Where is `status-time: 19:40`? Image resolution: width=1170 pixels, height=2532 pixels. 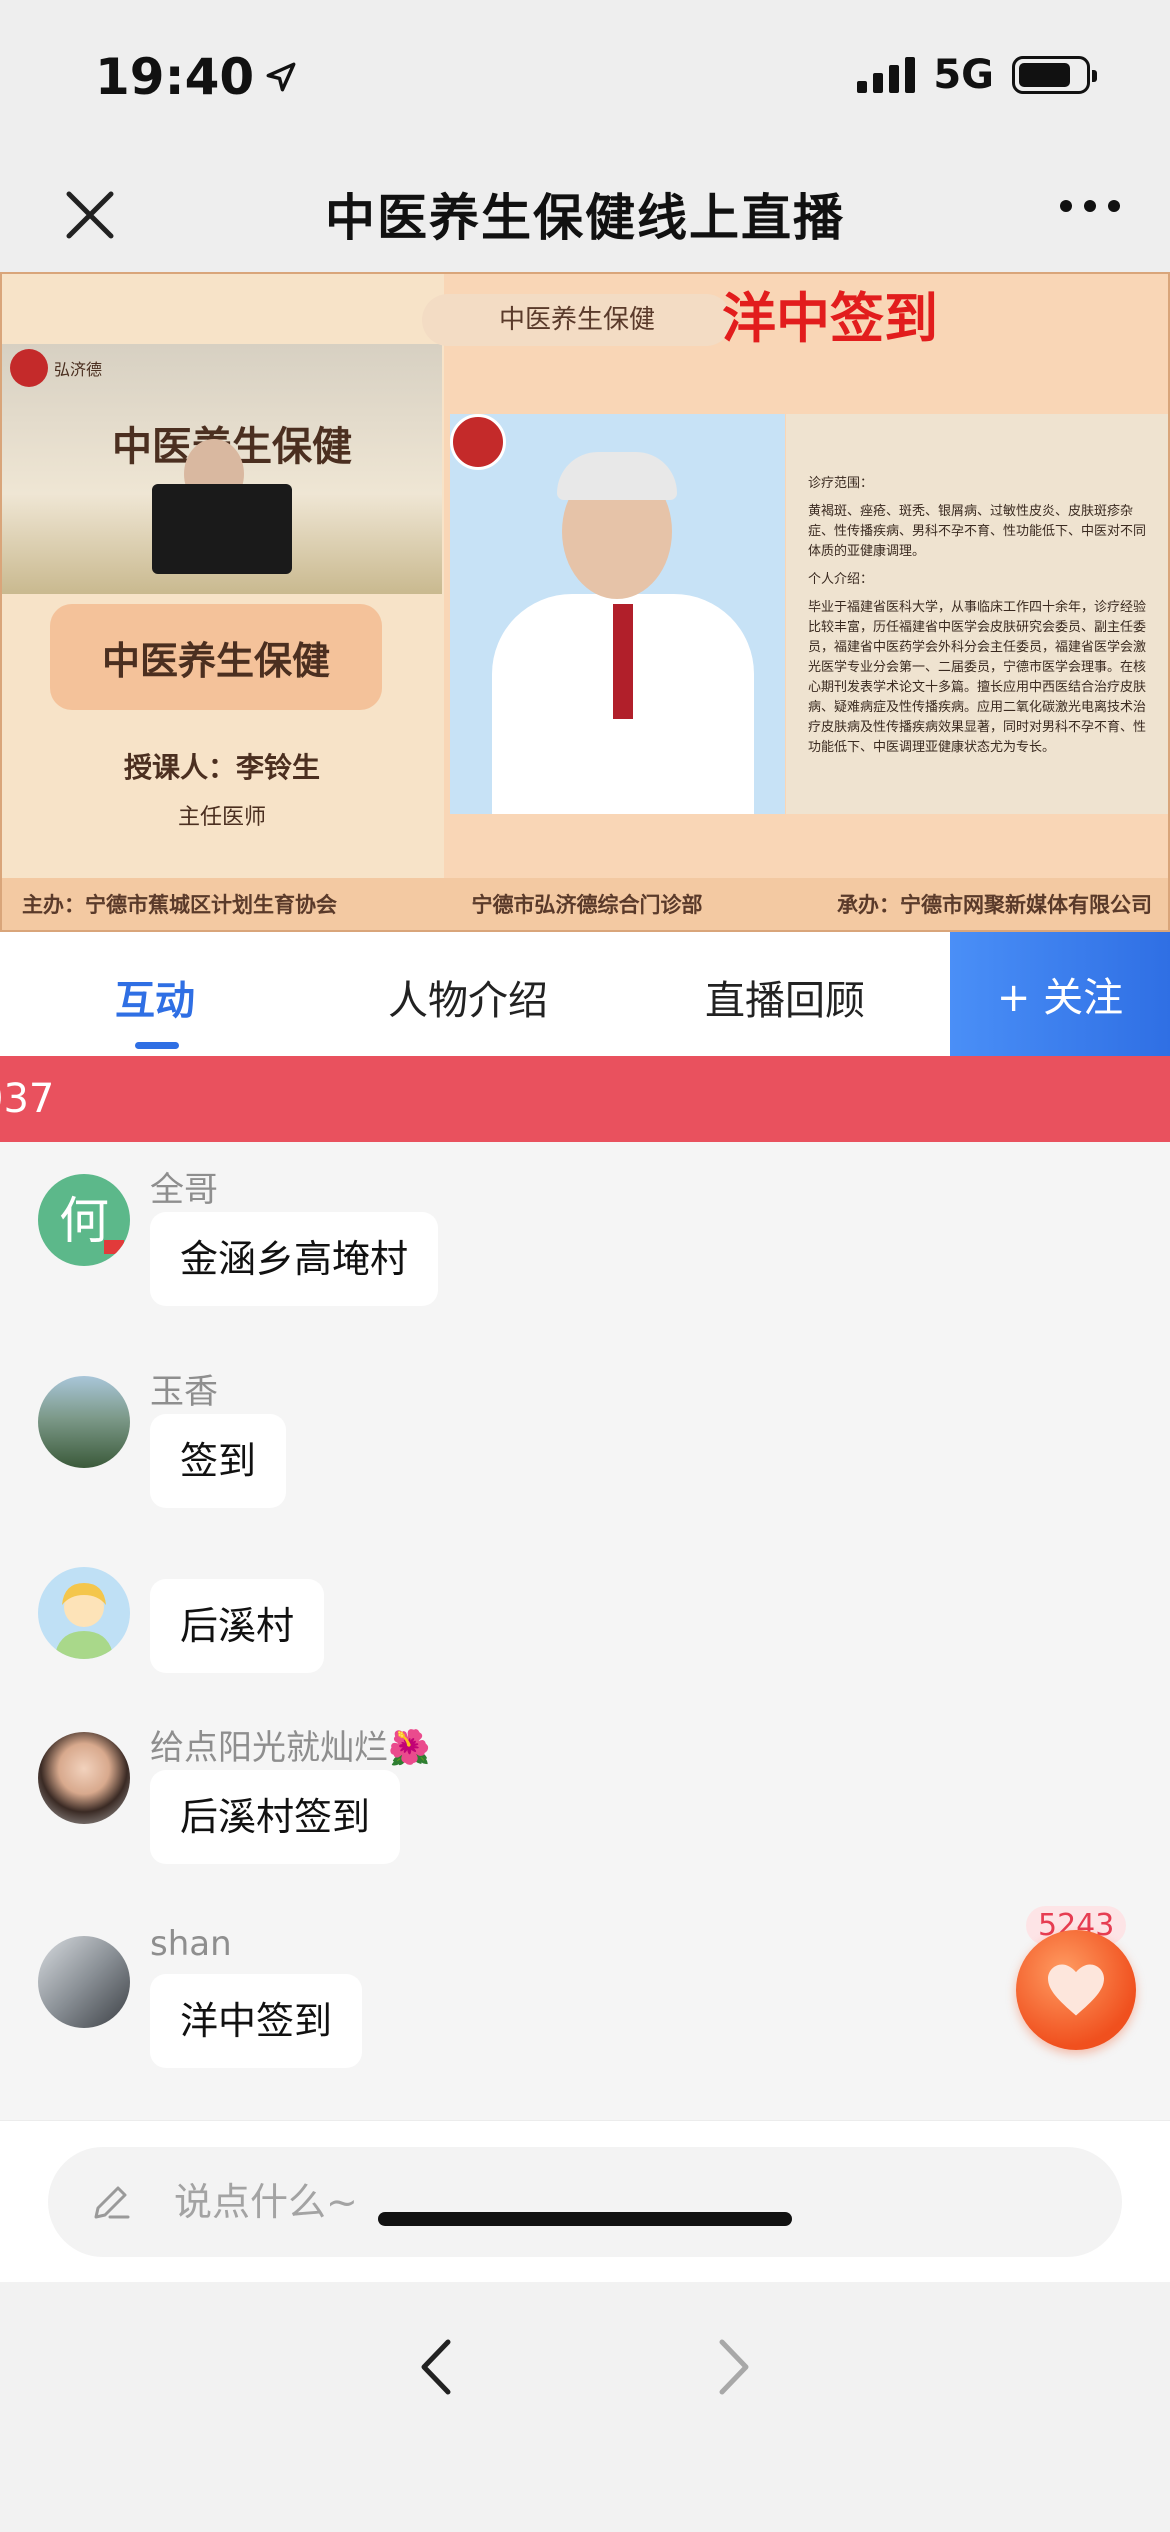 status-time: 19:40 is located at coordinates (196, 77).